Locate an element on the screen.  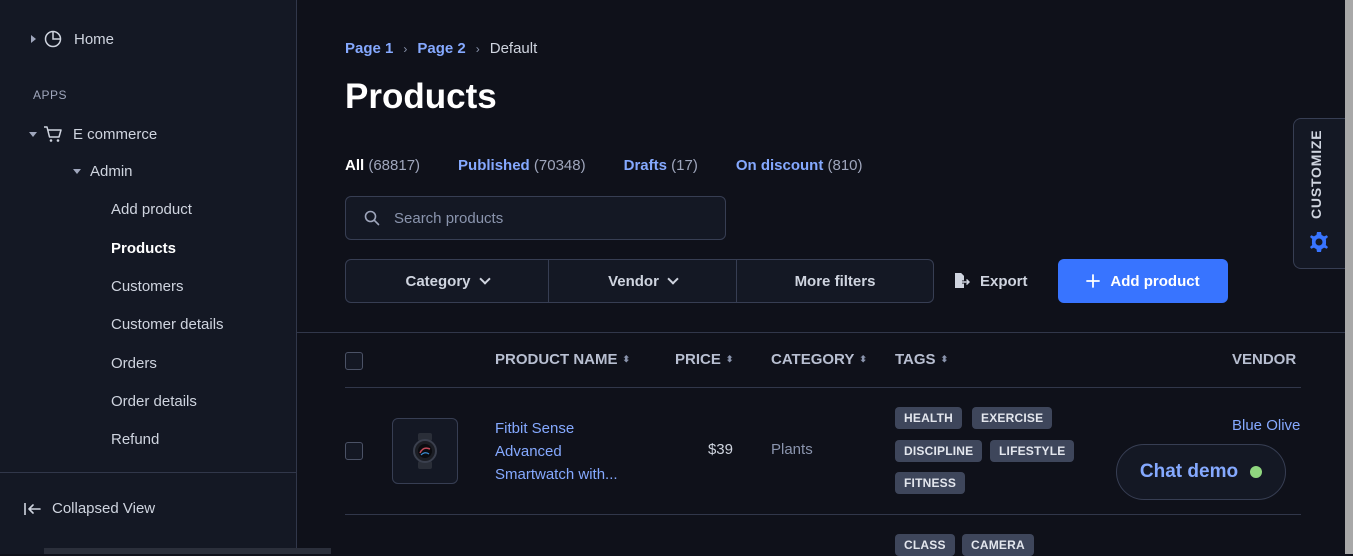
breadcrumb: Page 1 › Page 2 › Default is located at coordinates (441, 48).